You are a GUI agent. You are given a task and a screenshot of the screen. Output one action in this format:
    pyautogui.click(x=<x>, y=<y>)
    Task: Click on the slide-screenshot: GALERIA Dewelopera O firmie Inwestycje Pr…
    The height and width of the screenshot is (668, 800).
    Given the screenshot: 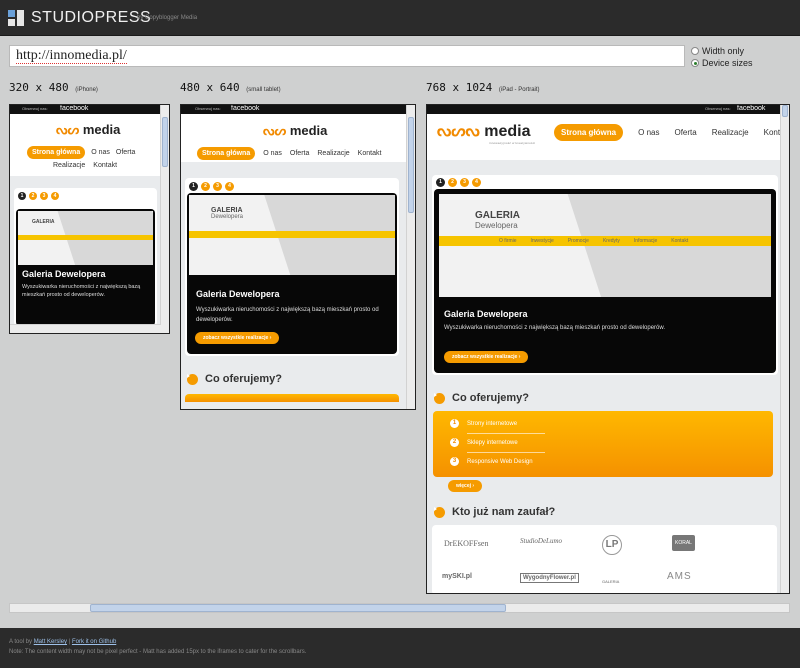 What is the action you would take?
    pyautogui.click(x=605, y=245)
    